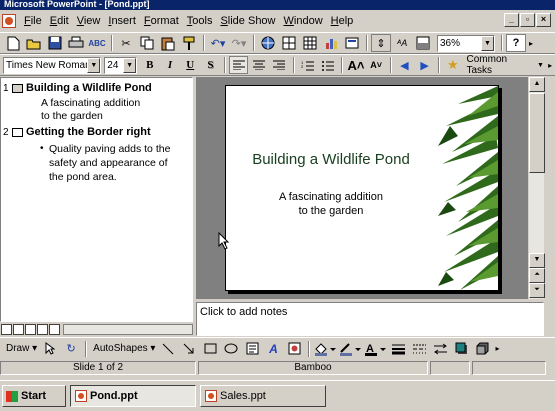  I want to click on outline-view-icon, so click(18, 329).